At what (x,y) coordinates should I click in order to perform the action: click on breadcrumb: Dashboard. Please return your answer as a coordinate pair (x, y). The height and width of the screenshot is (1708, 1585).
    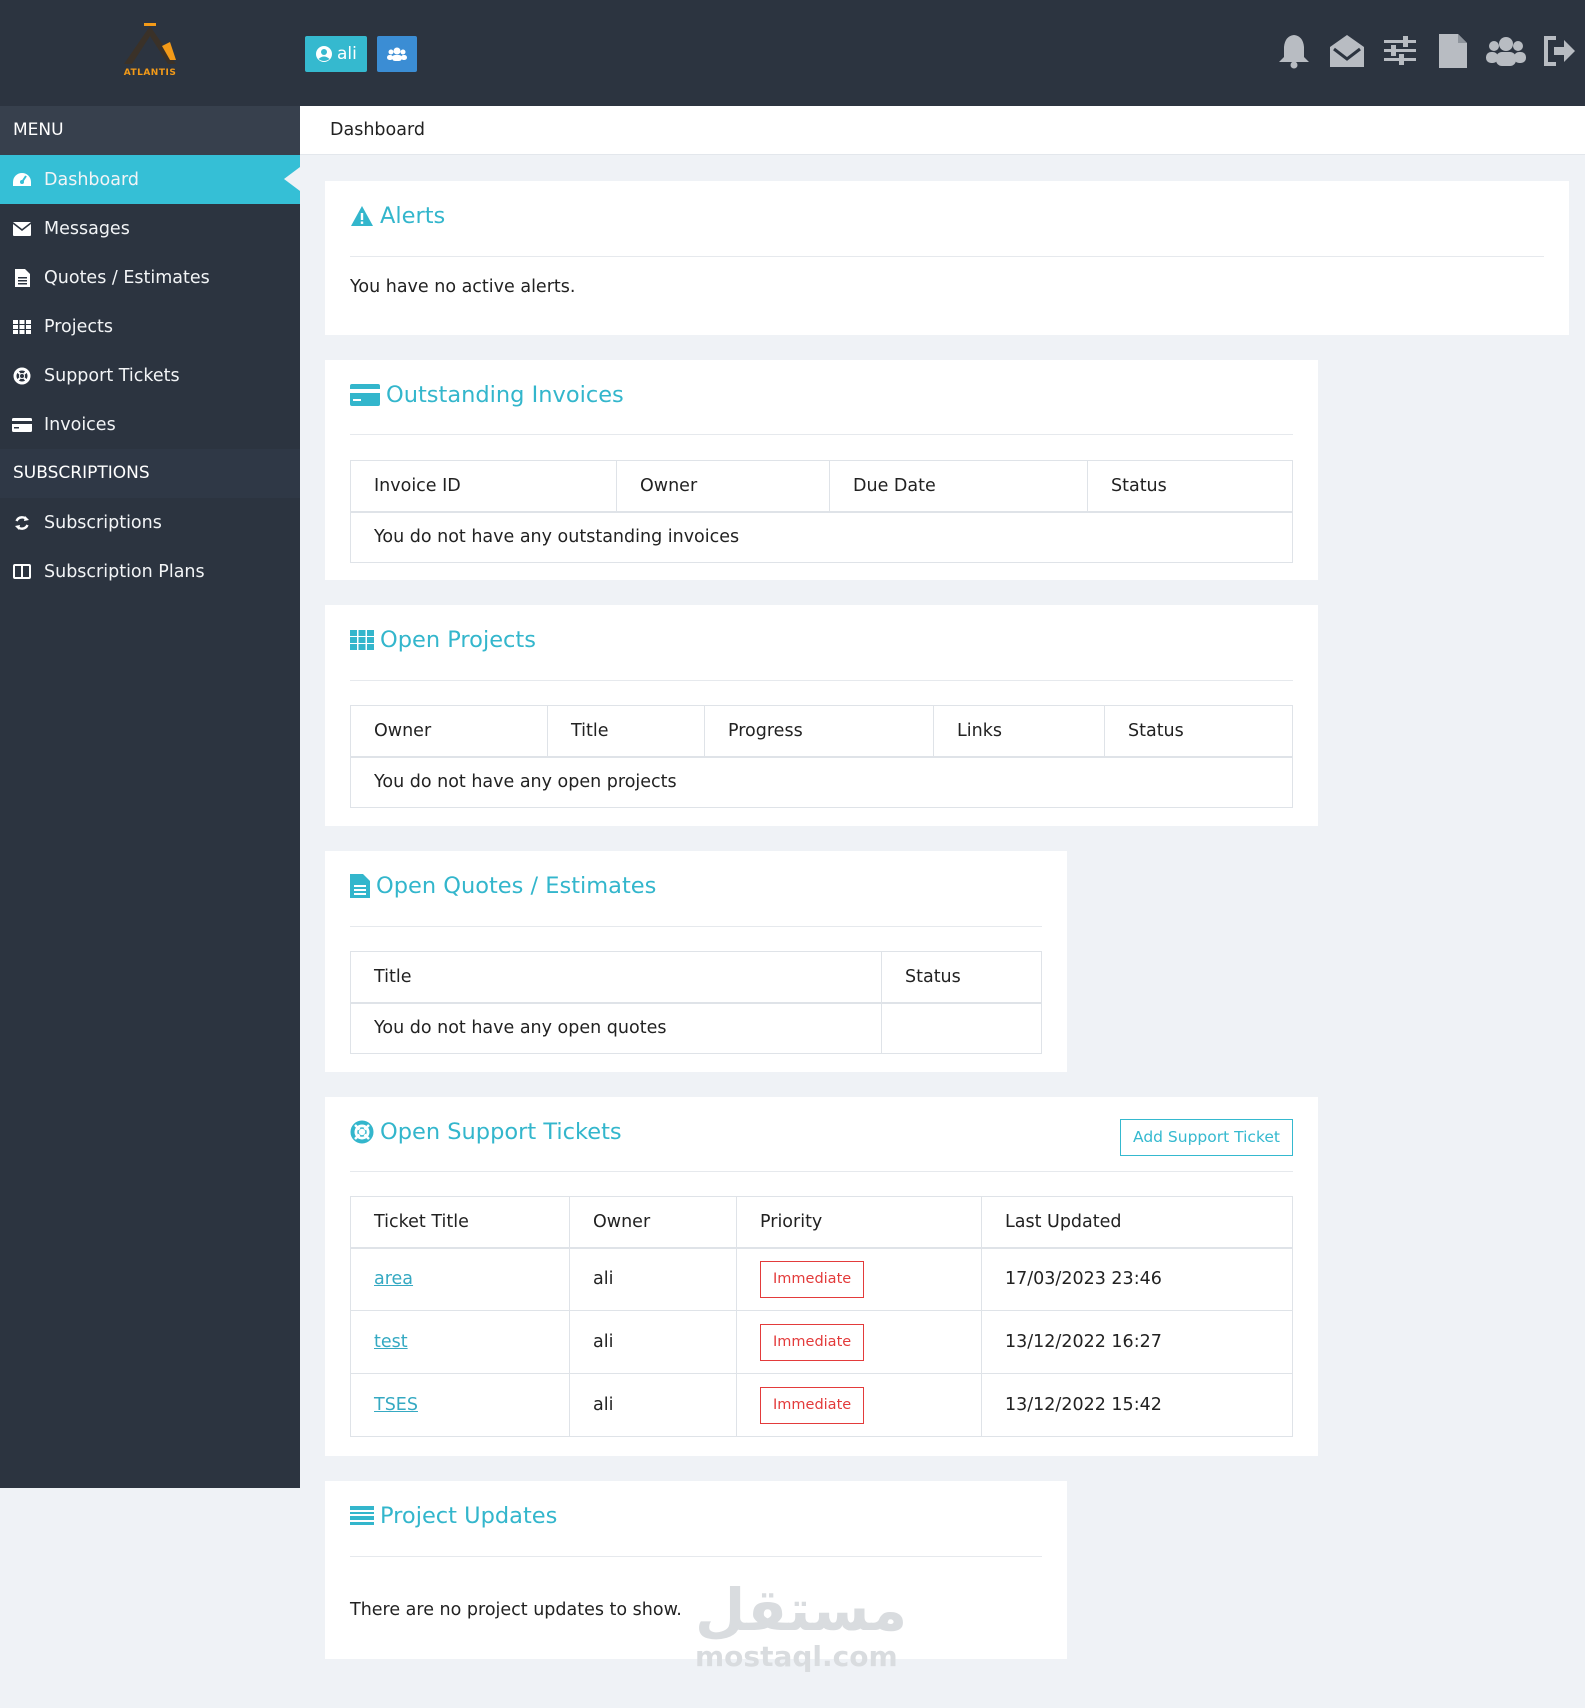
    Looking at the image, I should click on (942, 130).